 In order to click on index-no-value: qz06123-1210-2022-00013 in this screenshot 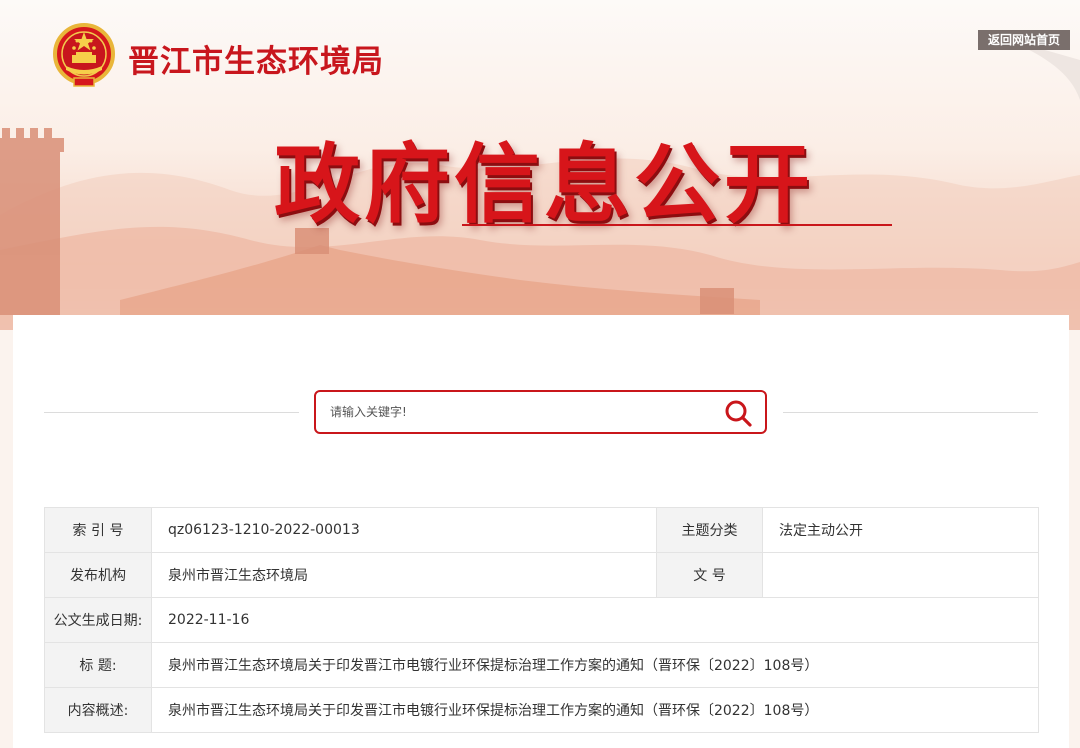, I will do `click(404, 530)`.